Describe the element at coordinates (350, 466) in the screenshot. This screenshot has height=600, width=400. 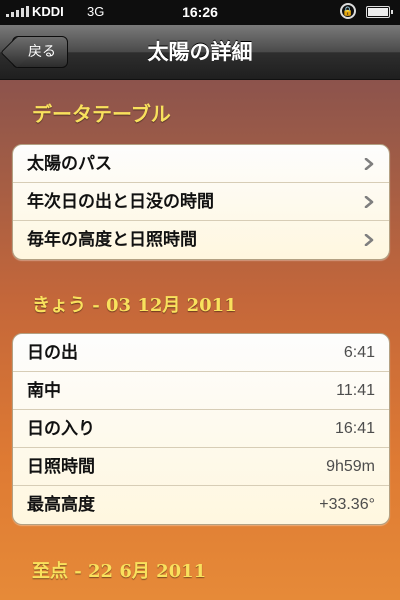
I see `row-value: 9h59m` at that location.